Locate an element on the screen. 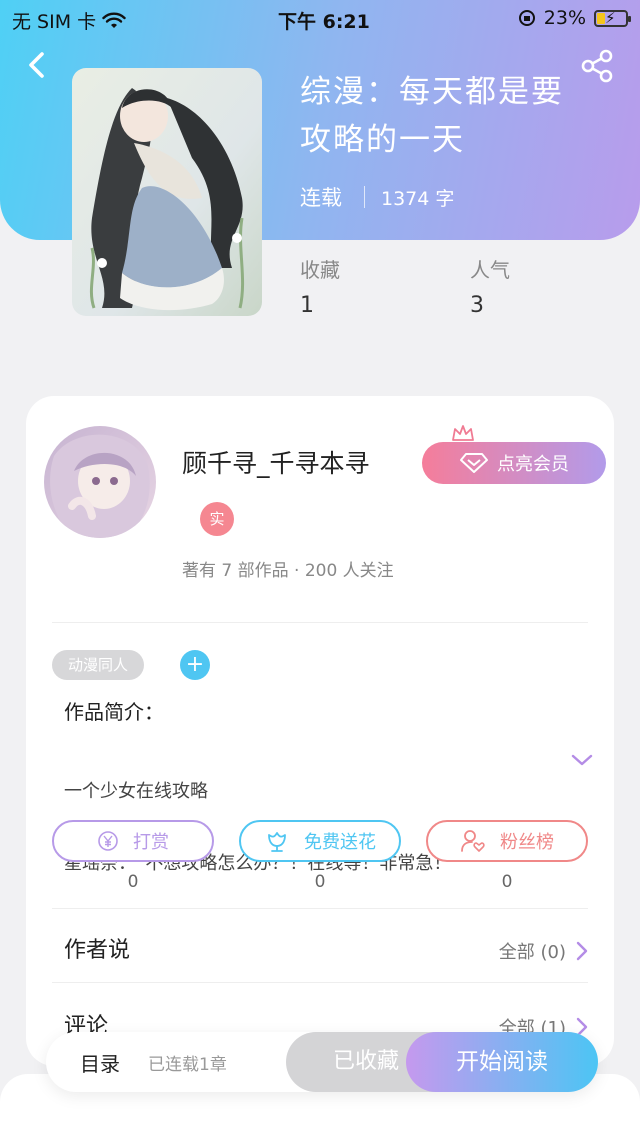  status-time: 下午 6:21 is located at coordinates (324, 22).